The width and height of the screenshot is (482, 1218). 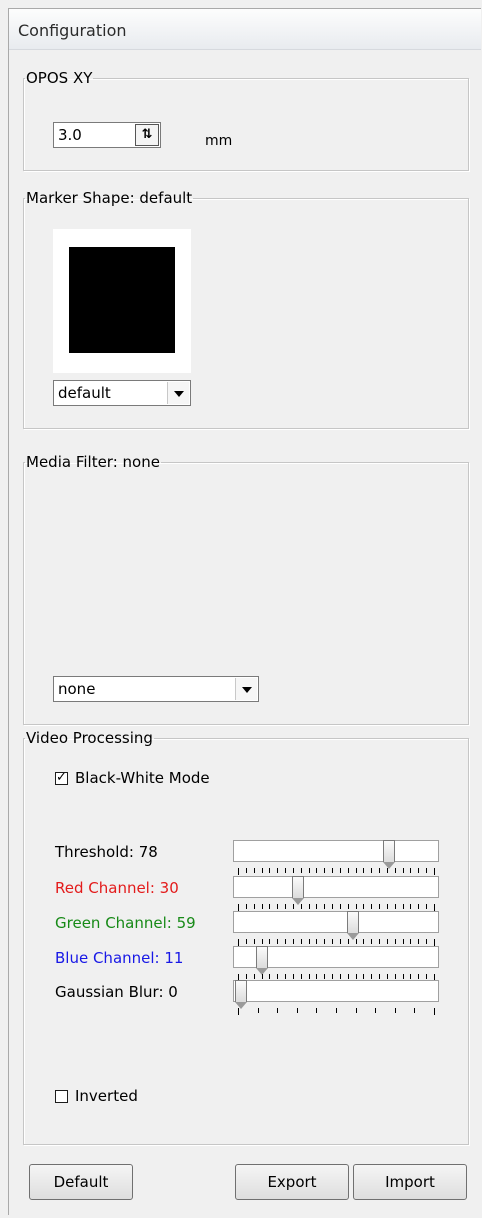 What do you see at coordinates (107, 135) in the screenshot?
I see `opos-xy-spinner: 3.0 ⇅` at bounding box center [107, 135].